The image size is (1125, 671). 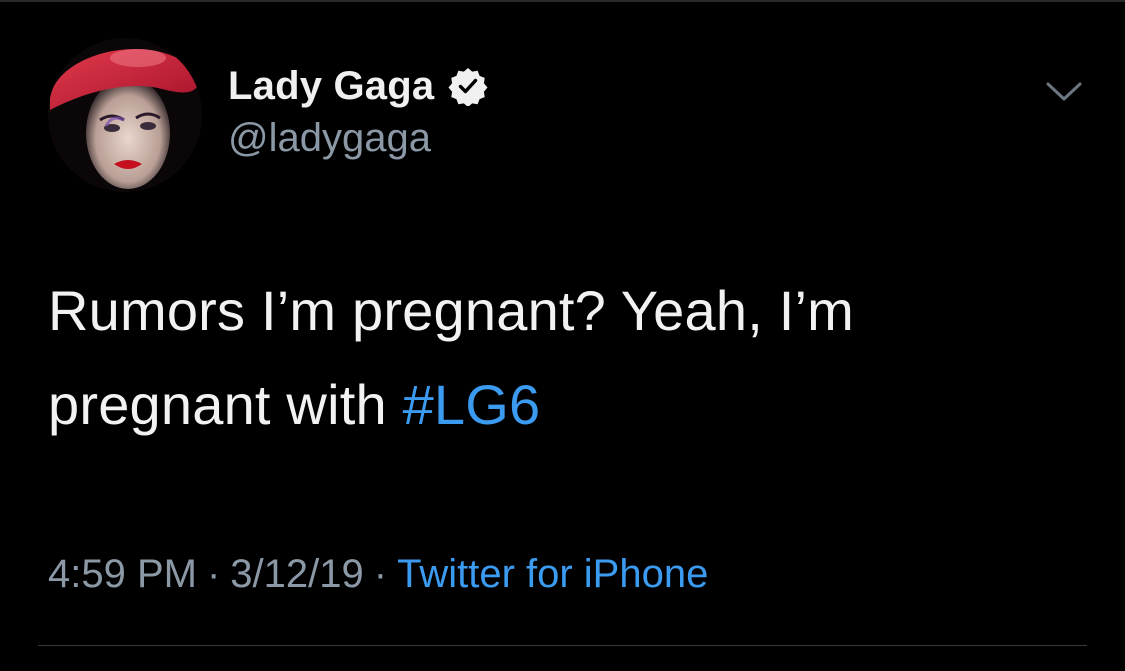 What do you see at coordinates (562, 645) in the screenshot?
I see `bottom-divider` at bounding box center [562, 645].